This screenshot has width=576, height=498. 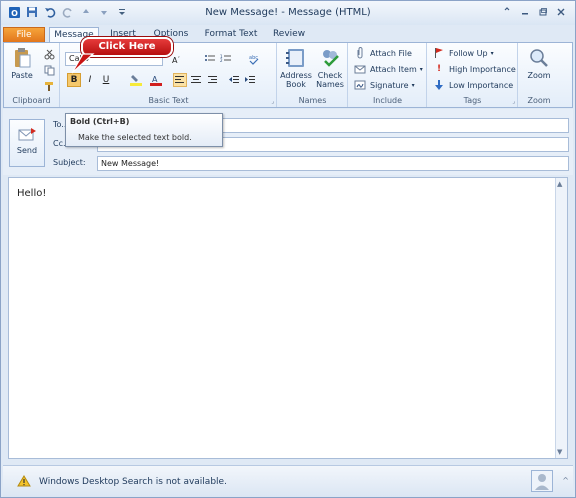 What do you see at coordinates (210, 59) in the screenshot?
I see `bullets-icon` at bounding box center [210, 59].